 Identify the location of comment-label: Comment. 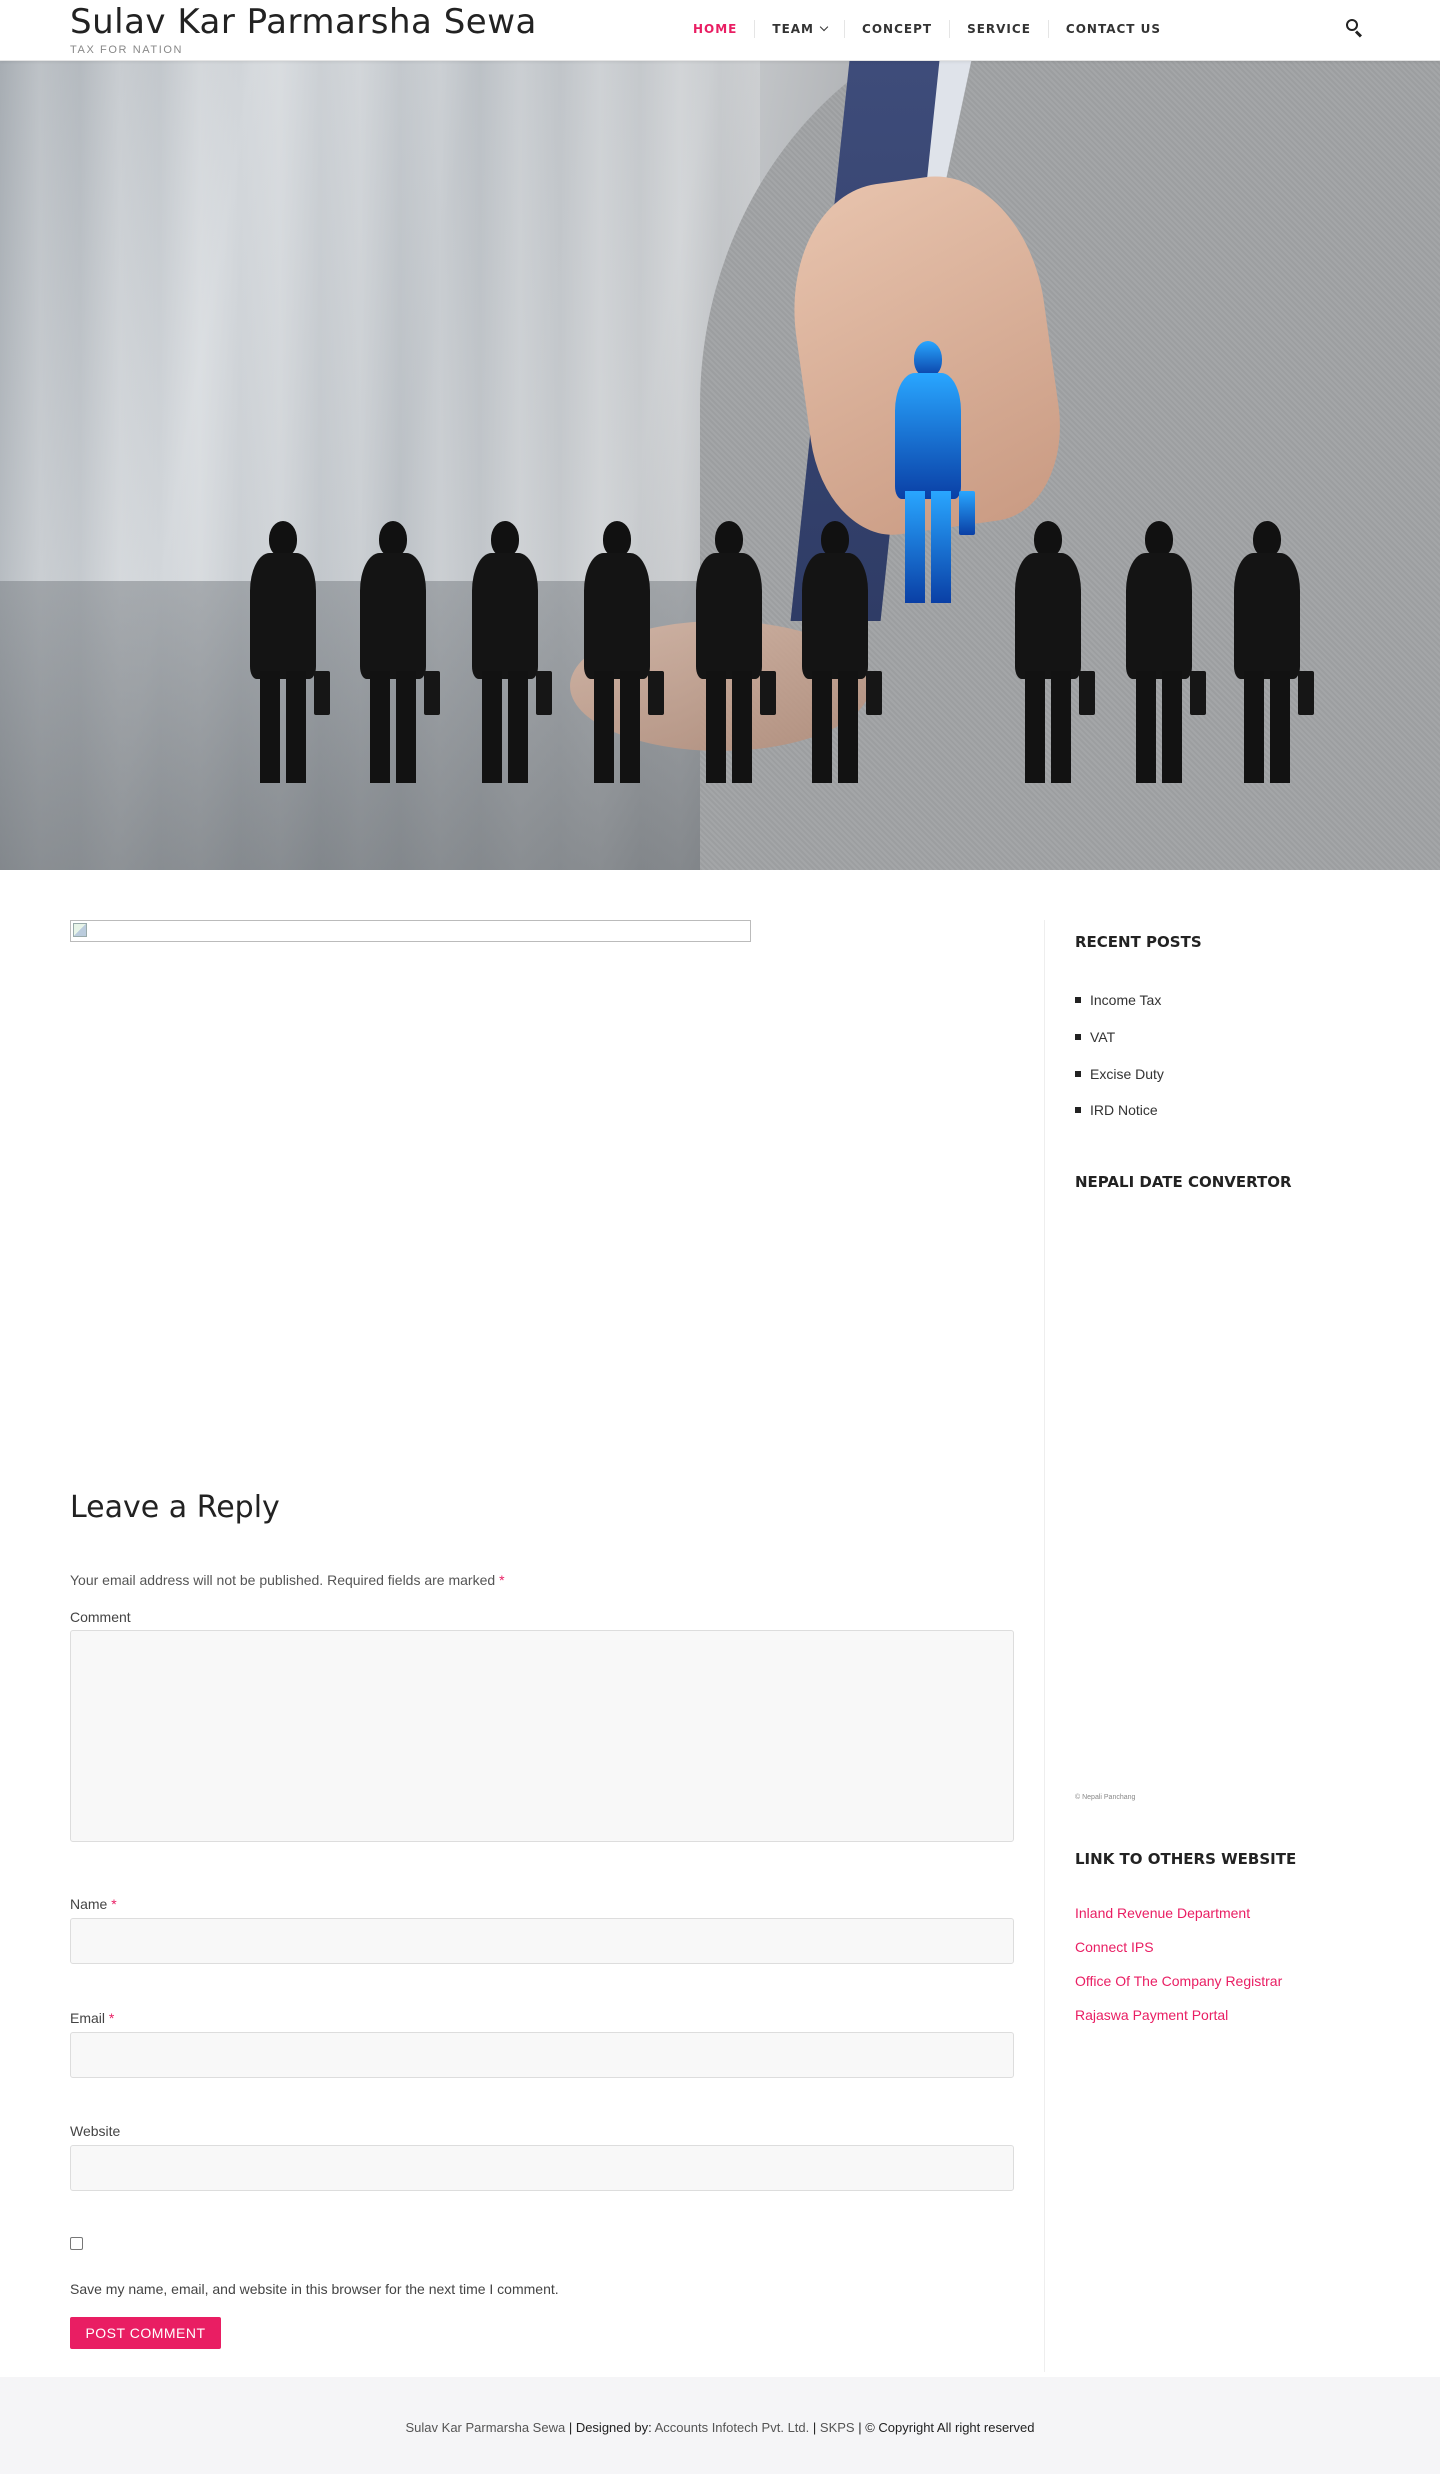
(100, 1617).